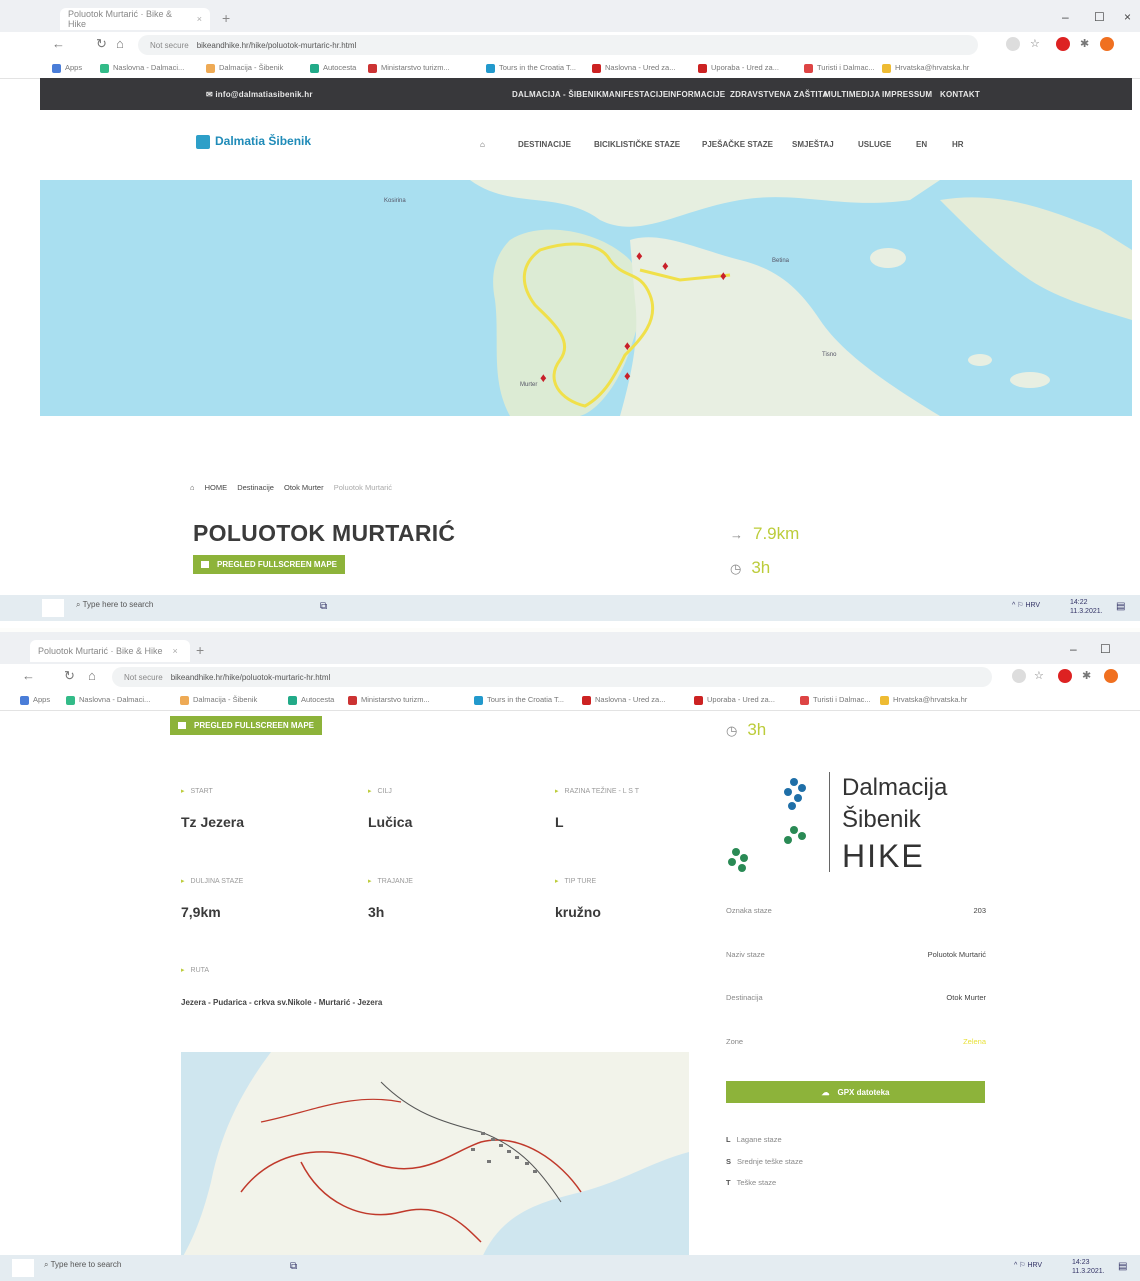 The image size is (1140, 1281). What do you see at coordinates (874, 144) in the screenshot?
I see `mainnav-item: USLUGE` at bounding box center [874, 144].